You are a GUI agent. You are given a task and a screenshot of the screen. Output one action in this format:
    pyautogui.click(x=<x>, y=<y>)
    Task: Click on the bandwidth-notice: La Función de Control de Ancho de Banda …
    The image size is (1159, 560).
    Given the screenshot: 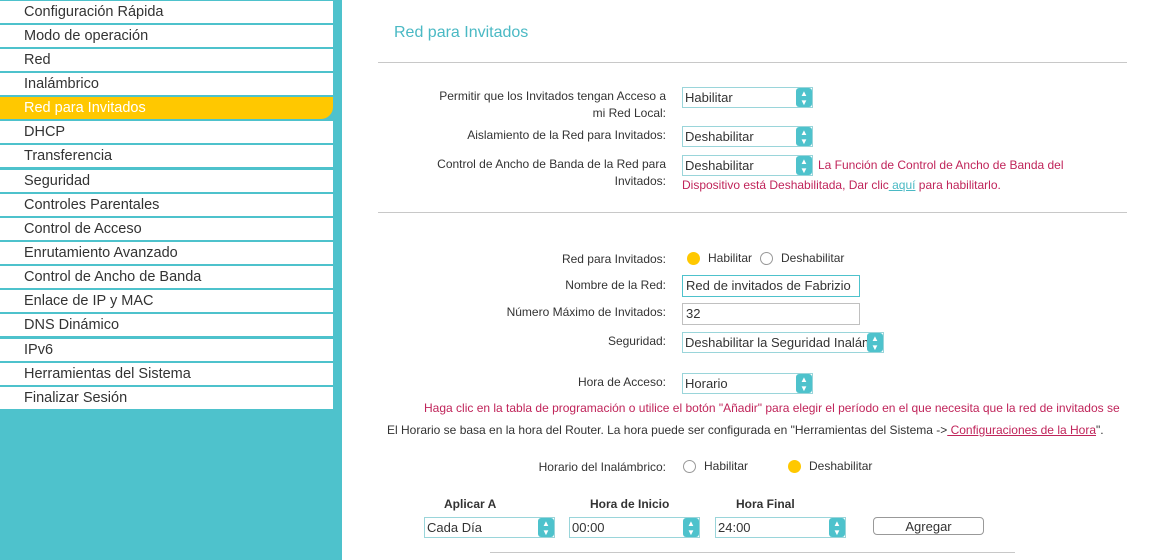 What is the action you would take?
    pyautogui.click(x=941, y=165)
    